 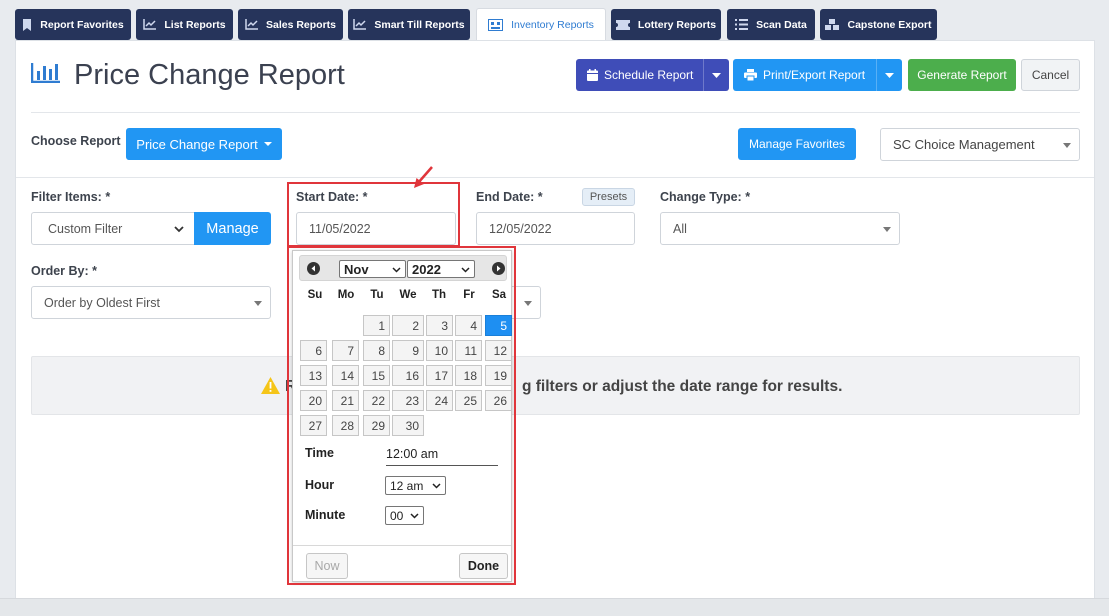 What do you see at coordinates (85, 228) in the screenshot?
I see `filter-items-value: Custom Filter` at bounding box center [85, 228].